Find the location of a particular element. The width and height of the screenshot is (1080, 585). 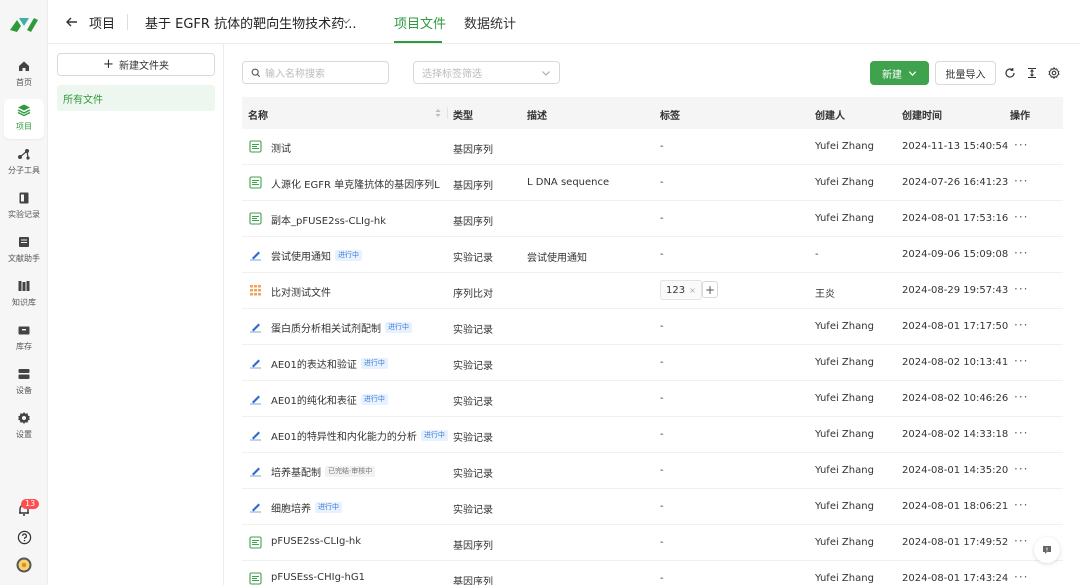

avatar is located at coordinates (24, 565).